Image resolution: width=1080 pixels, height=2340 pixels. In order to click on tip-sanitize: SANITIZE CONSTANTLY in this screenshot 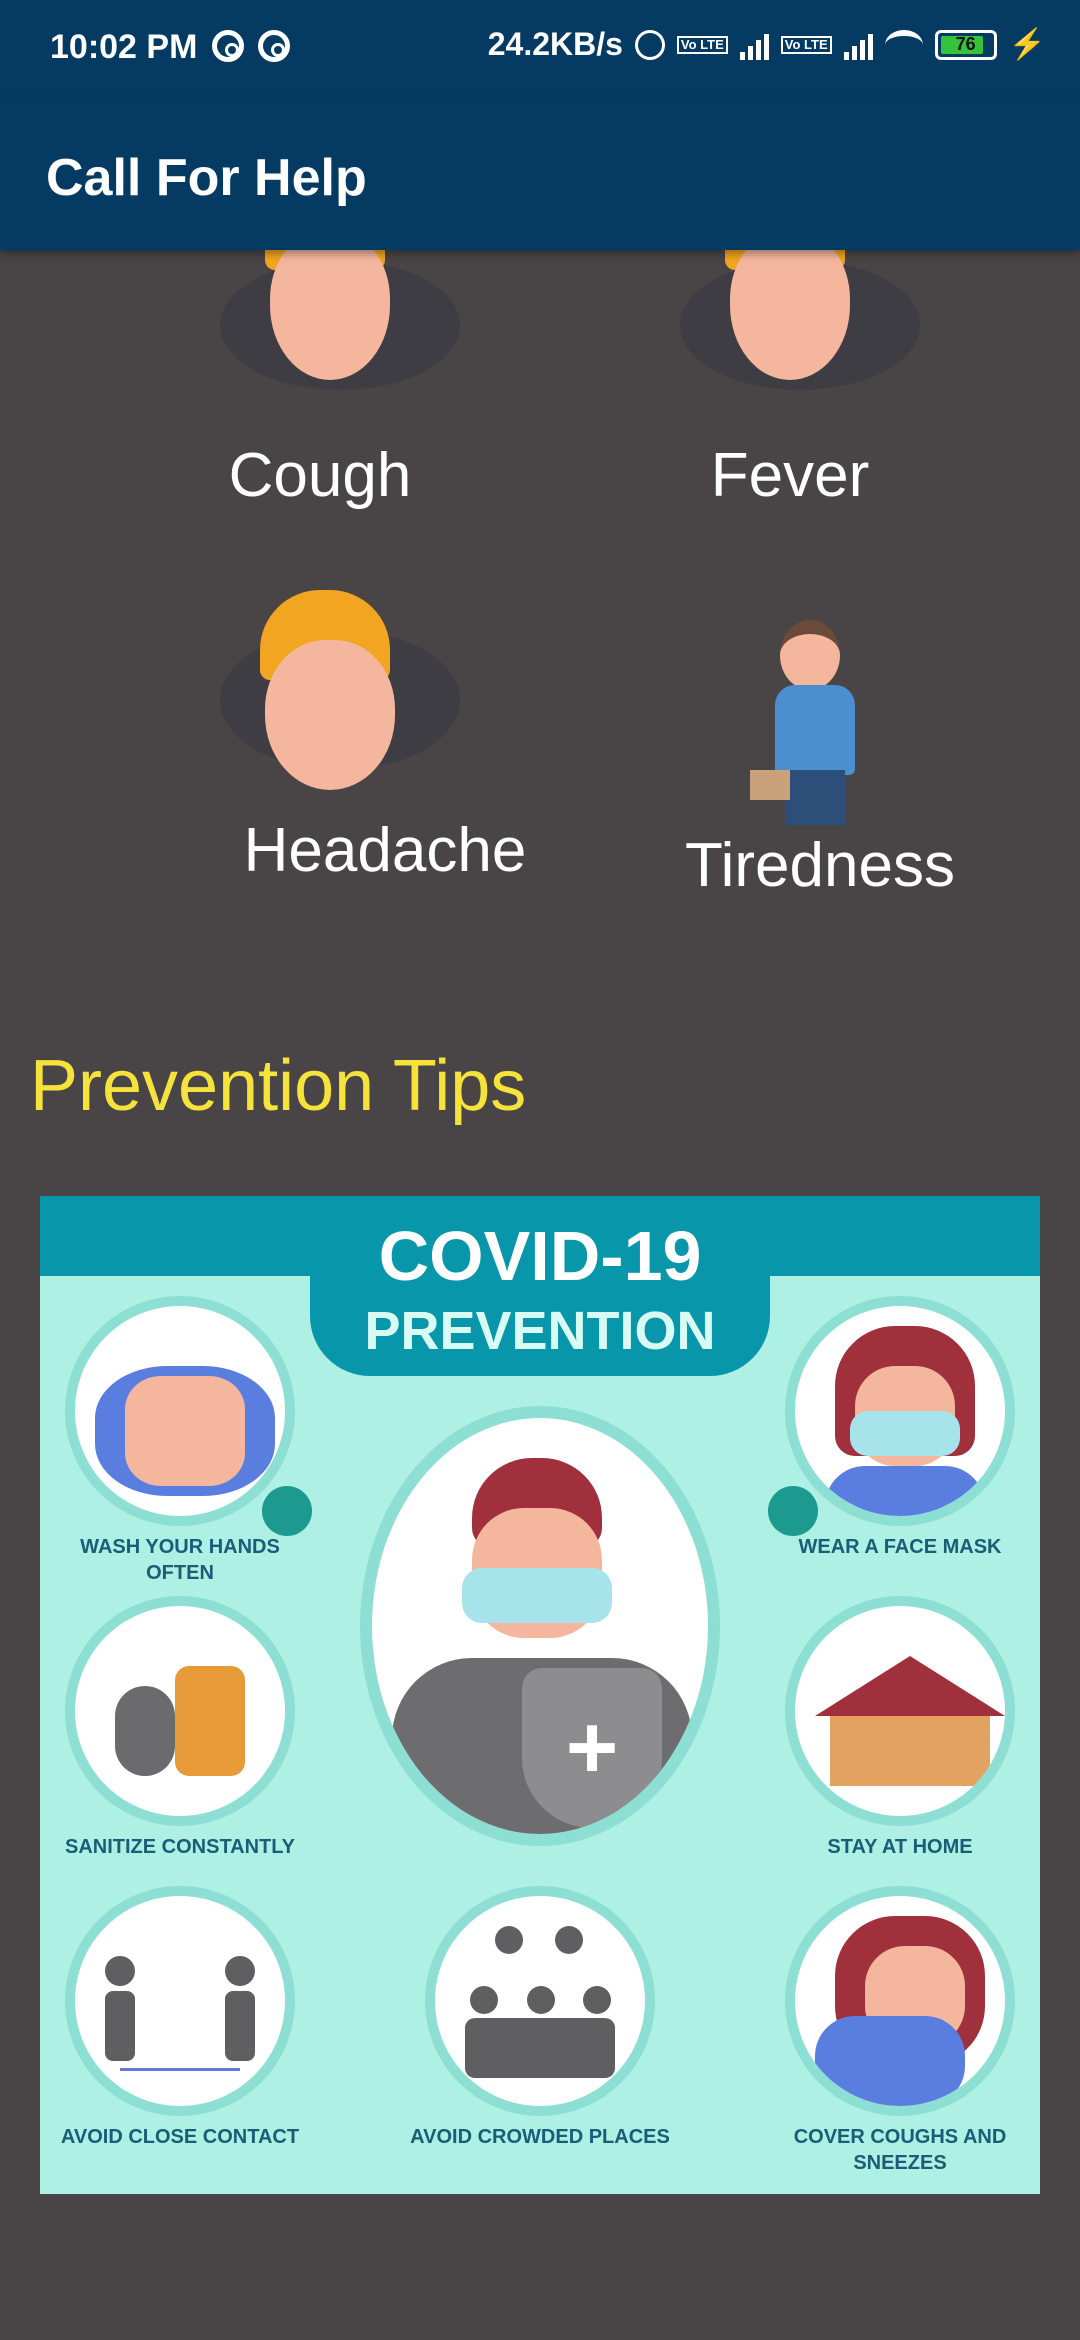, I will do `click(180, 1728)`.